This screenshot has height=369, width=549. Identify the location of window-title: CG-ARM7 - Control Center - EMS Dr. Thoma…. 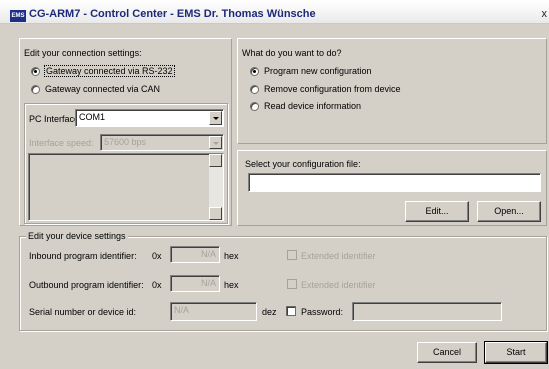
(172, 14).